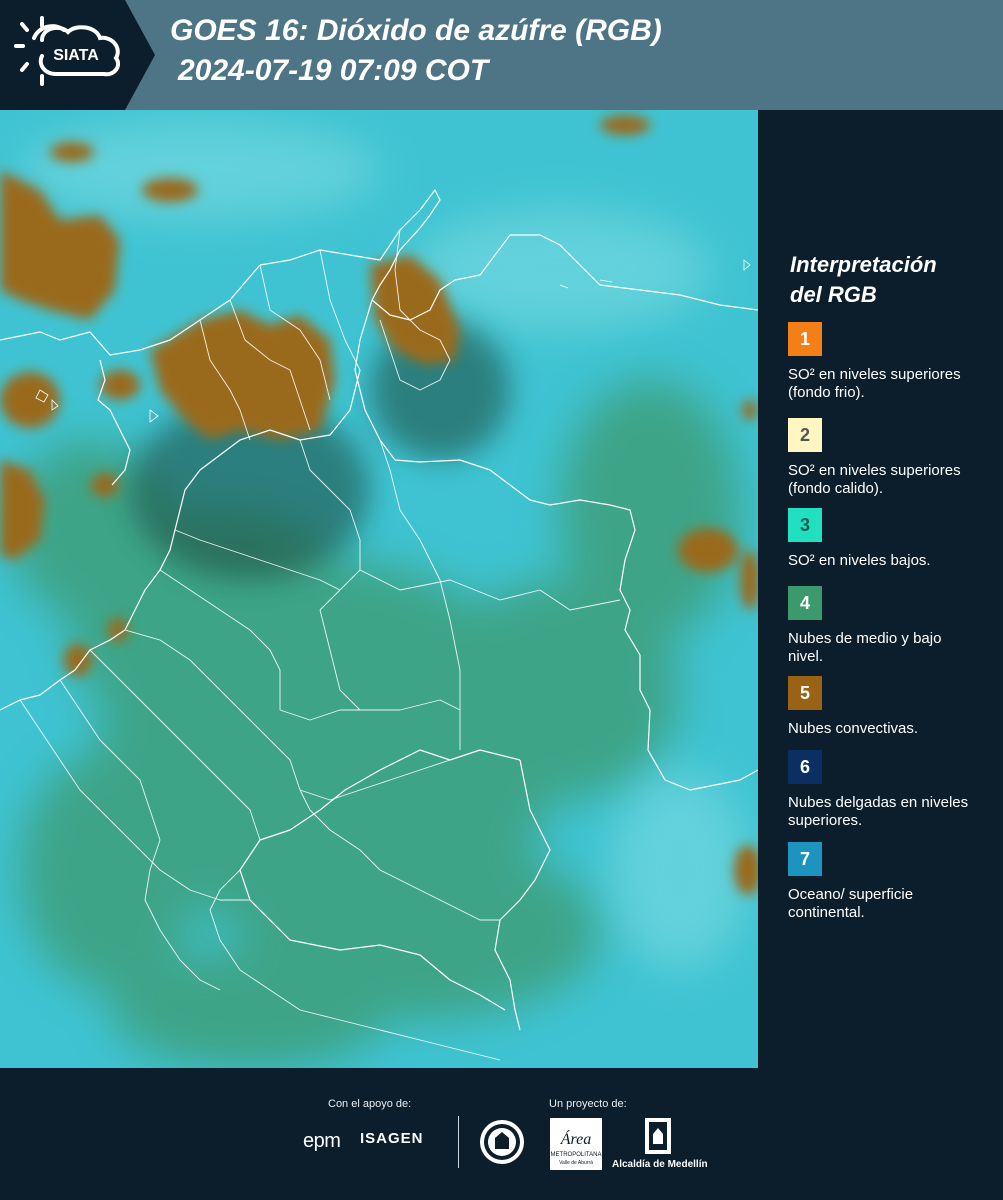 This screenshot has width=1003, height=1200. I want to click on page-datetime: 2024-07-19 07:09 COT, so click(333, 70).